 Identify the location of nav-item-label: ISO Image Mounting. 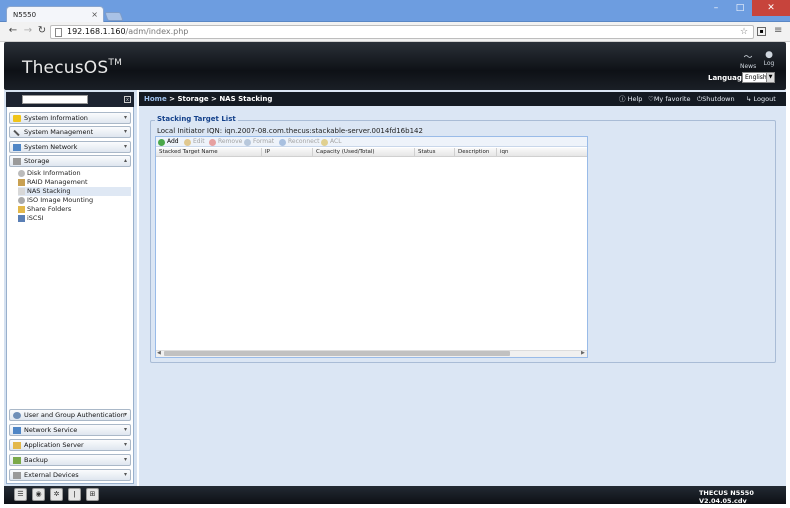
(60, 200).